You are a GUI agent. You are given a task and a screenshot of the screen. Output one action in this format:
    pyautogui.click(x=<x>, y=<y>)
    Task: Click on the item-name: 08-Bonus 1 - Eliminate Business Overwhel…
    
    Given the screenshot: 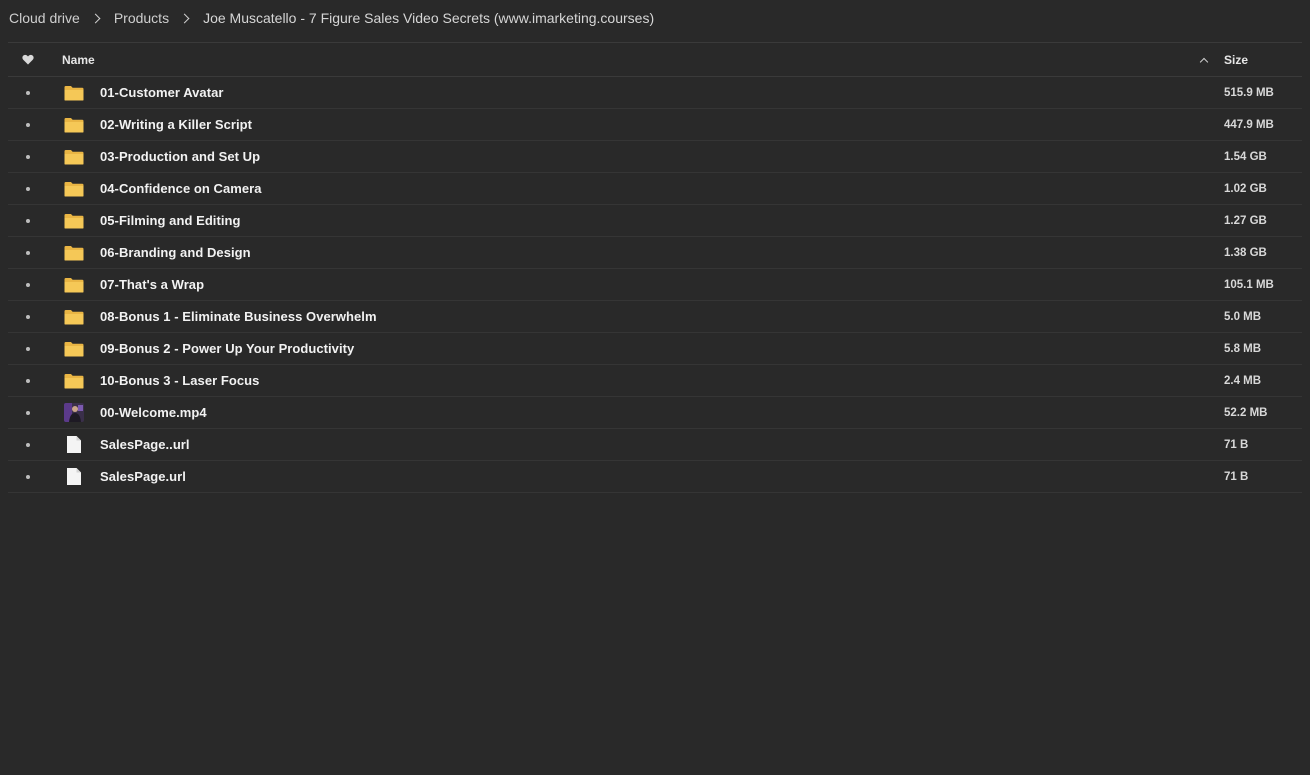 What is the action you would take?
    pyautogui.click(x=238, y=316)
    